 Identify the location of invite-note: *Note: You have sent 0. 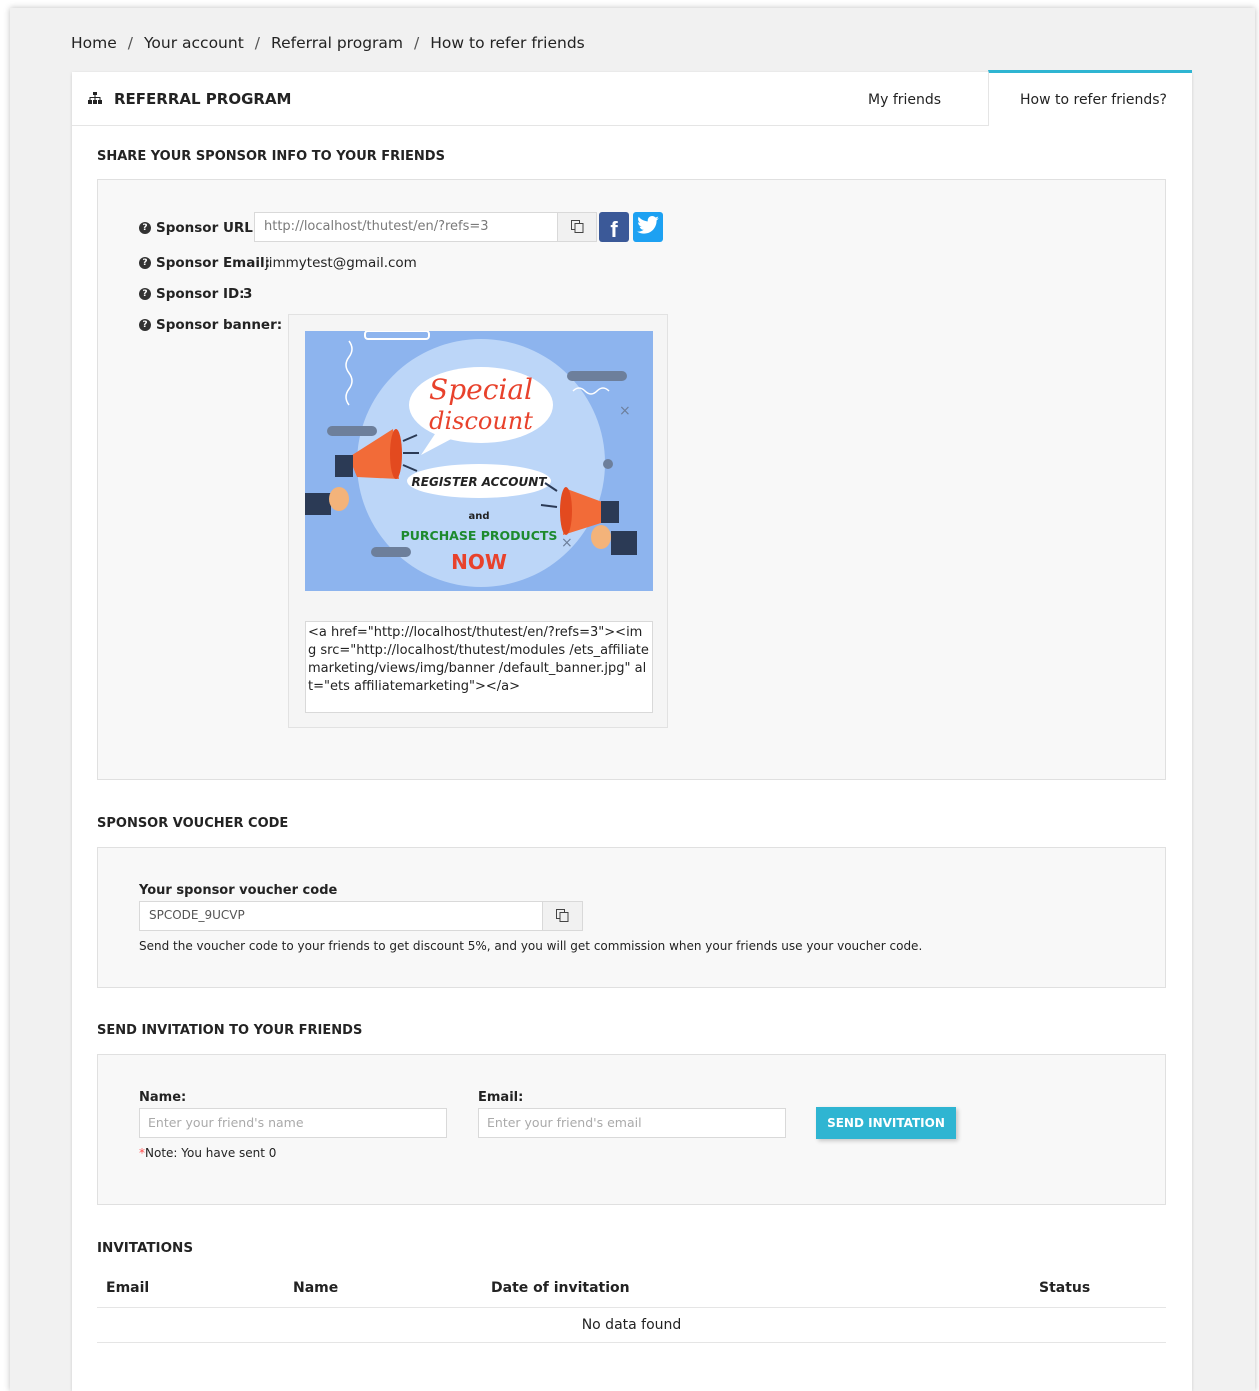
(207, 1153).